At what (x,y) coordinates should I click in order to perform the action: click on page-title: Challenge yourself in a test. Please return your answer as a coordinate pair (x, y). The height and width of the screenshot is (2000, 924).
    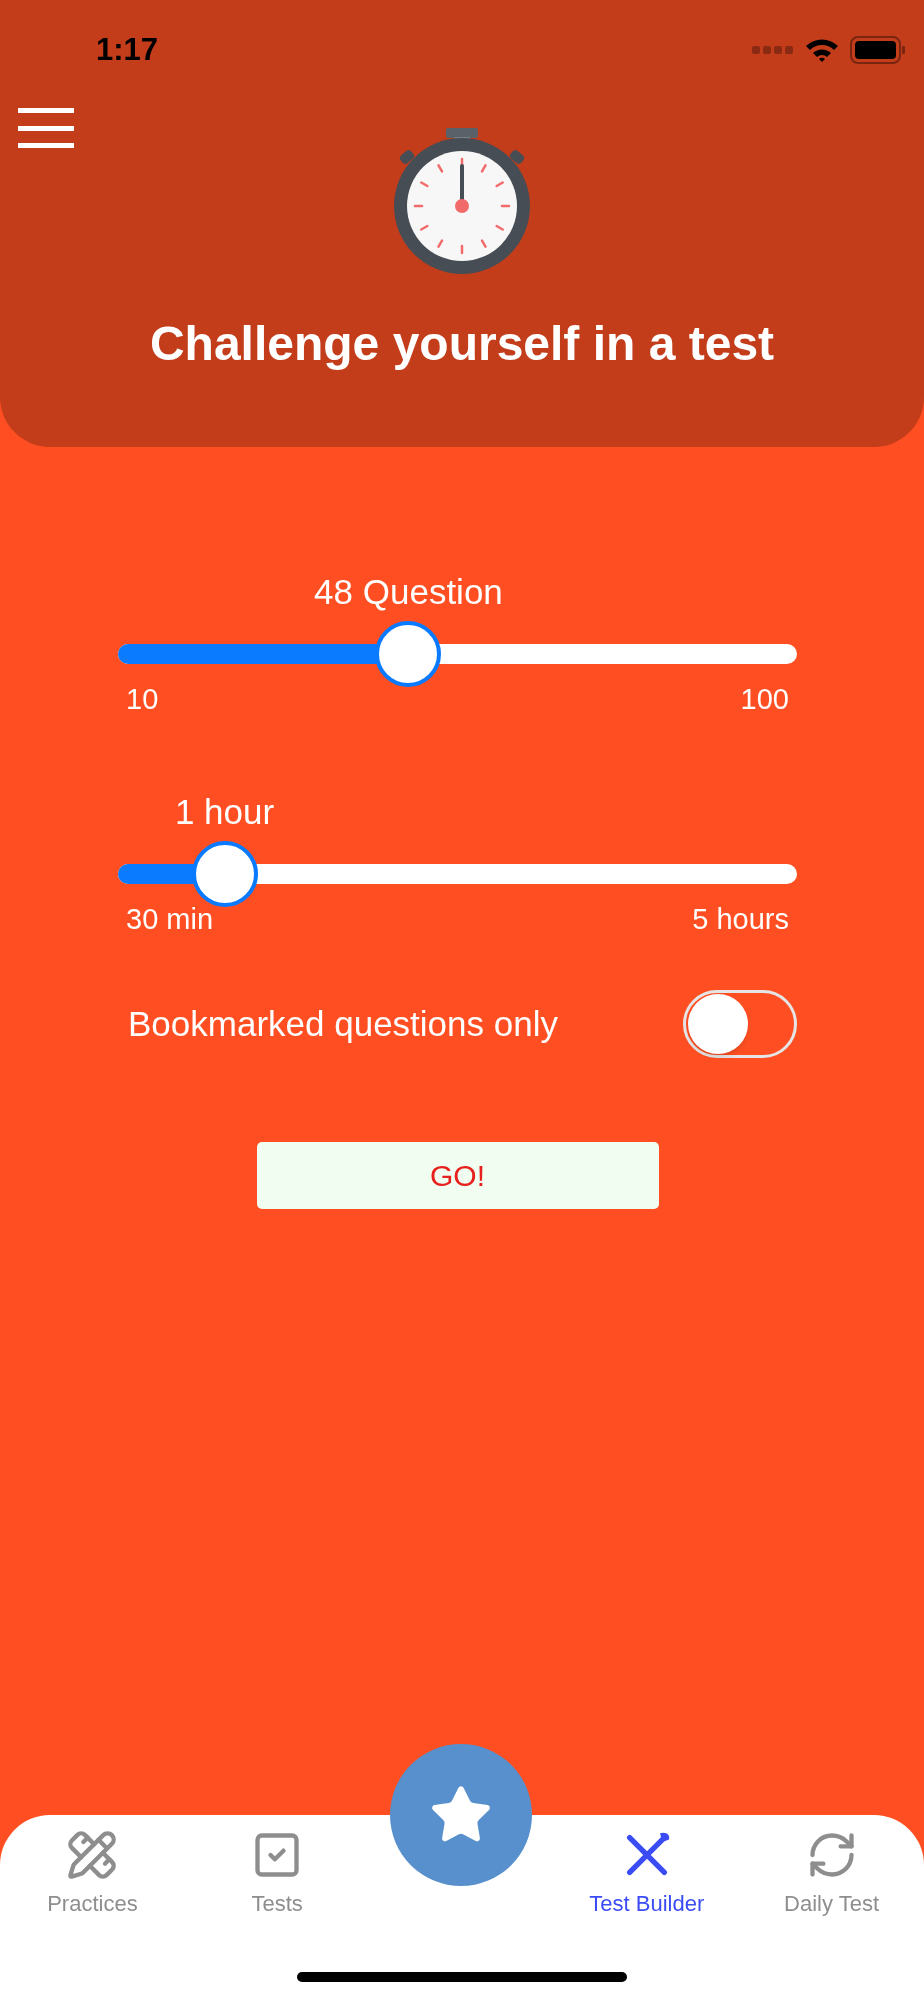
    Looking at the image, I should click on (462, 344).